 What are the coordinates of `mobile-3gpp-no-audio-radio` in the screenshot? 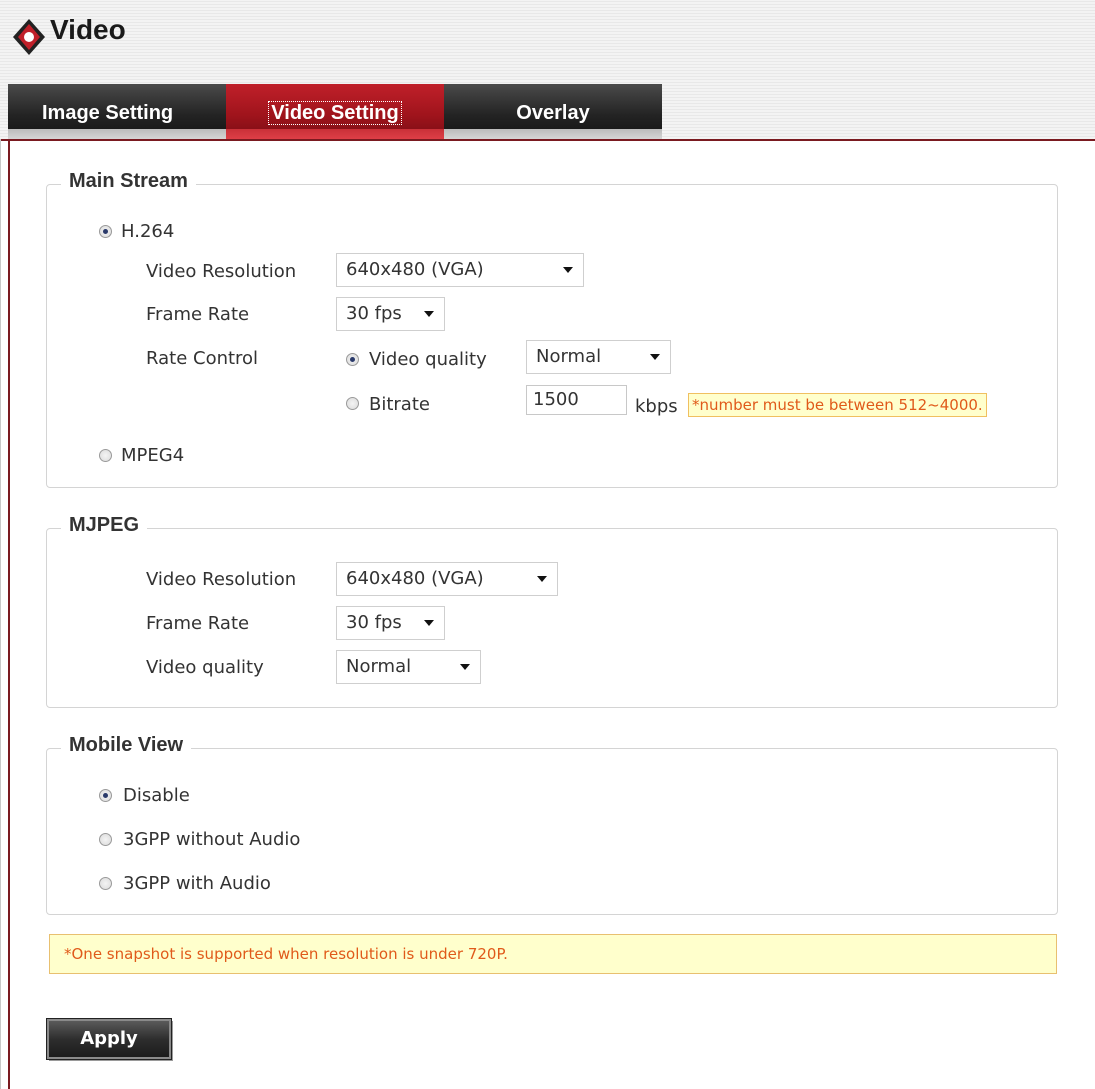 It's located at (105, 839).